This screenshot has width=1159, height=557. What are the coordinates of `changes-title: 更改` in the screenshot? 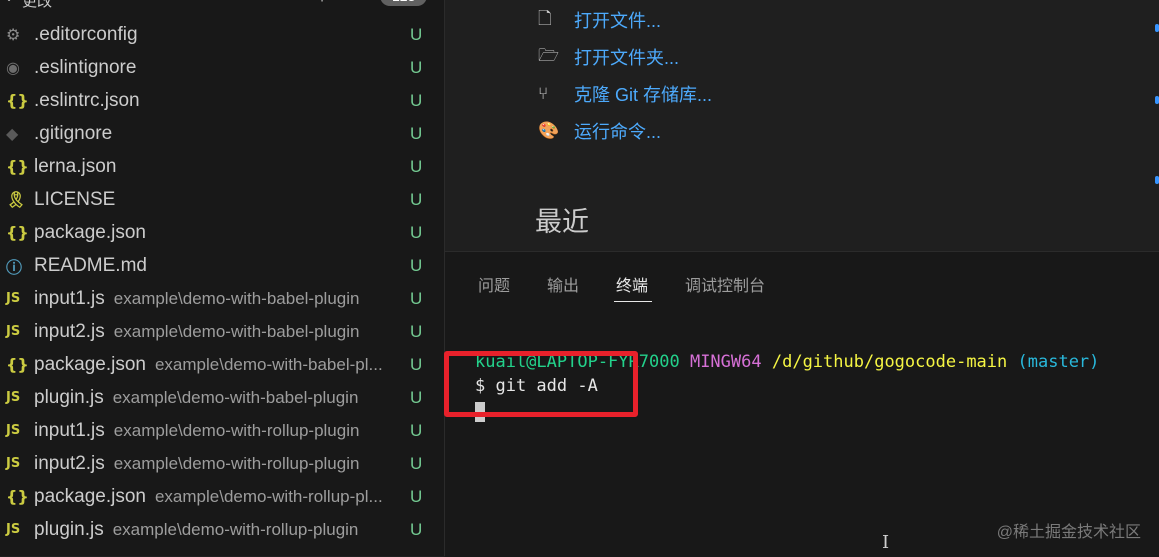 It's located at (37, 5).